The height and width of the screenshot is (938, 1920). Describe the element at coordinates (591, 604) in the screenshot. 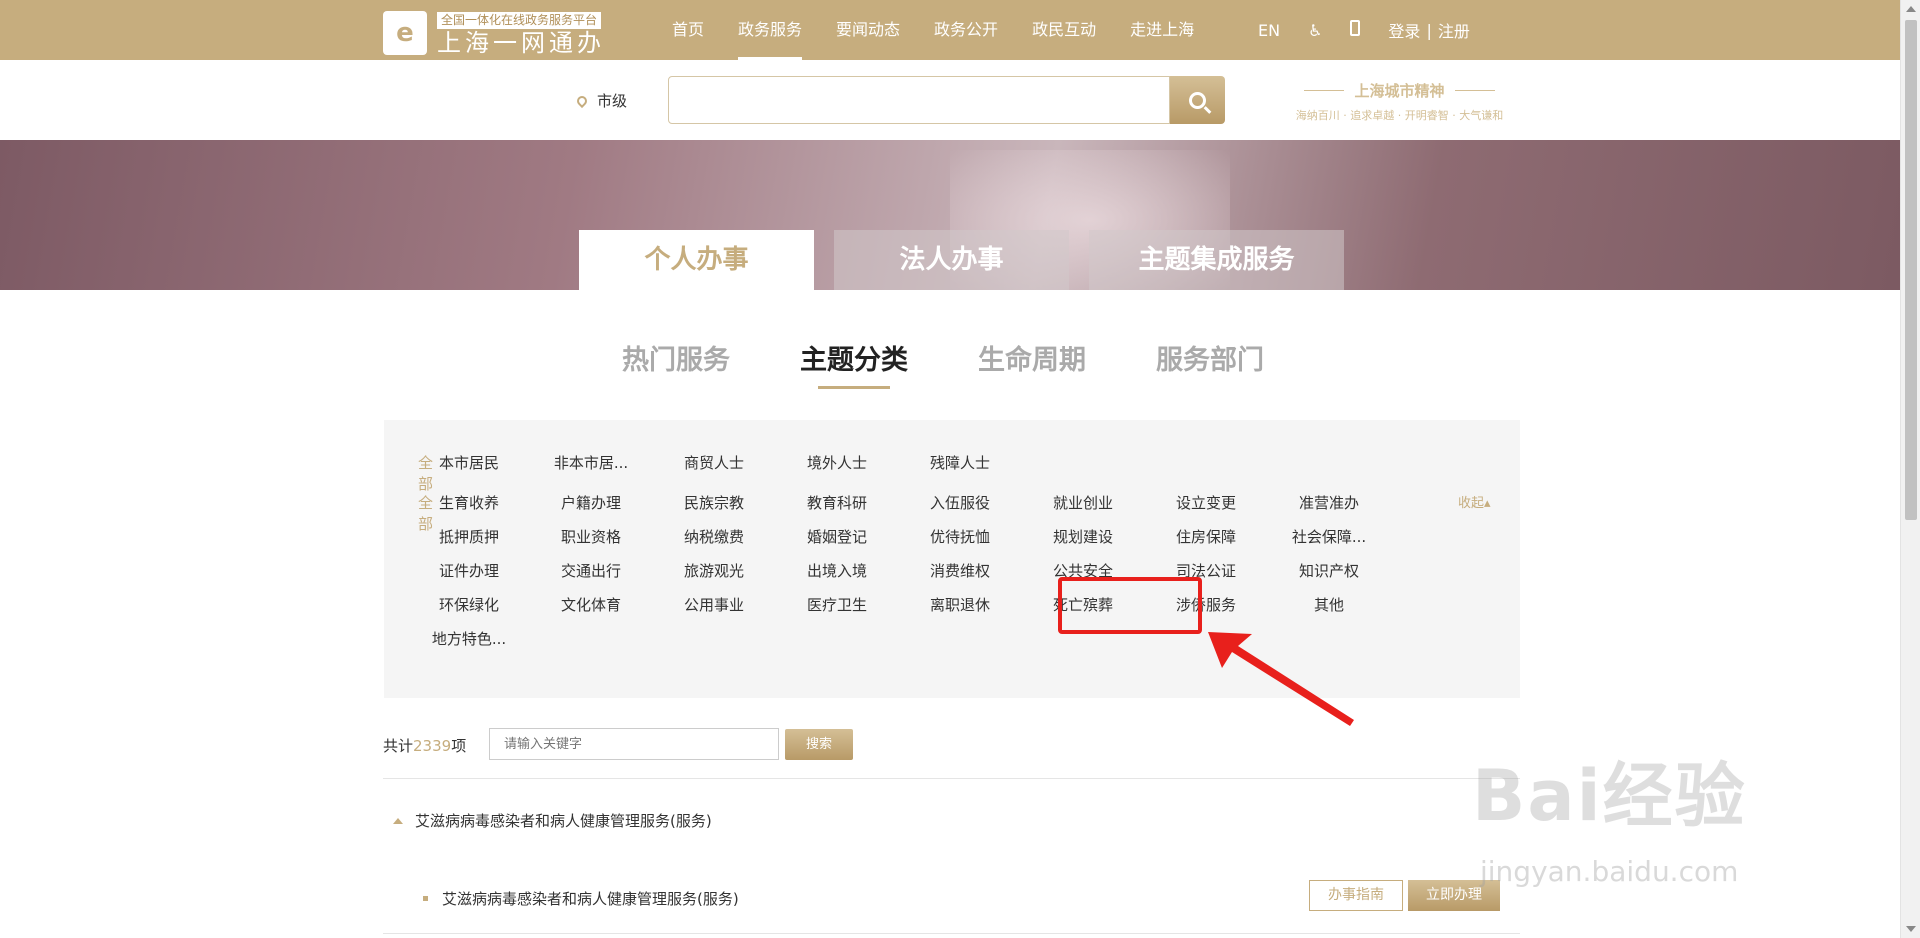

I see `topic-item: 文化体育` at that location.